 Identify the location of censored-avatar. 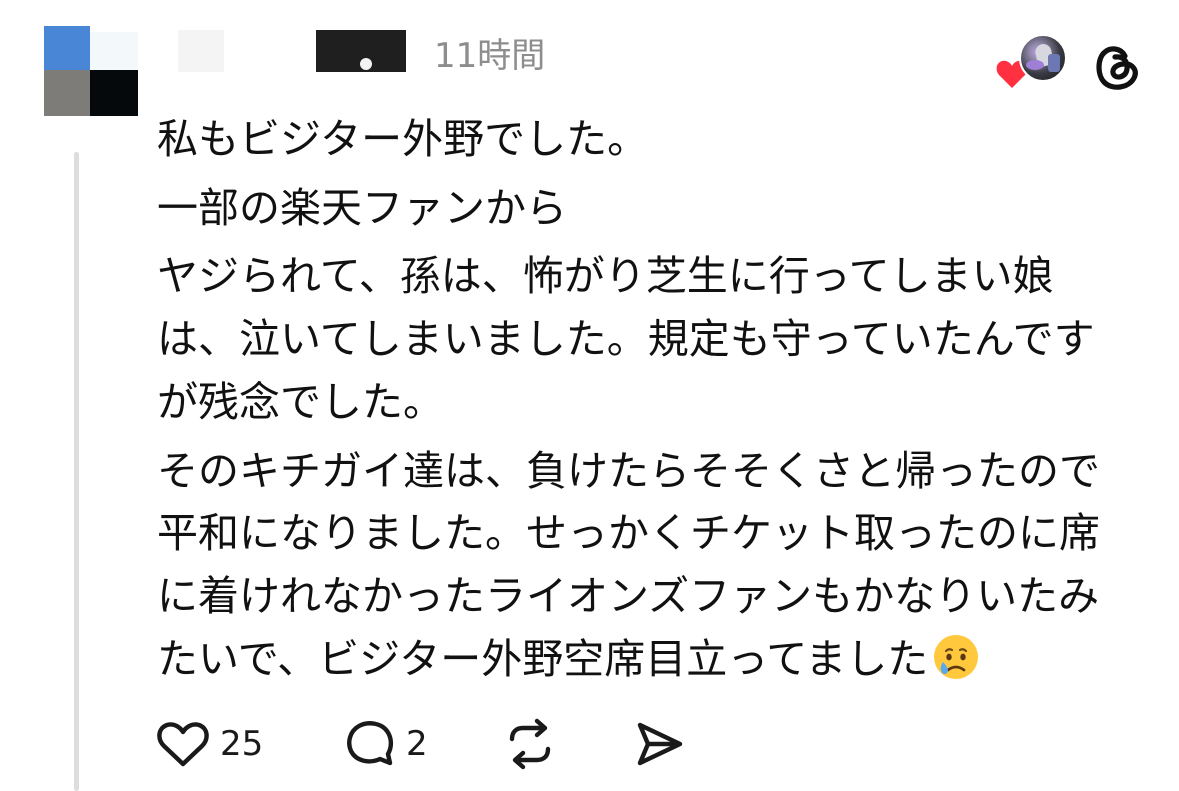
(91, 71).